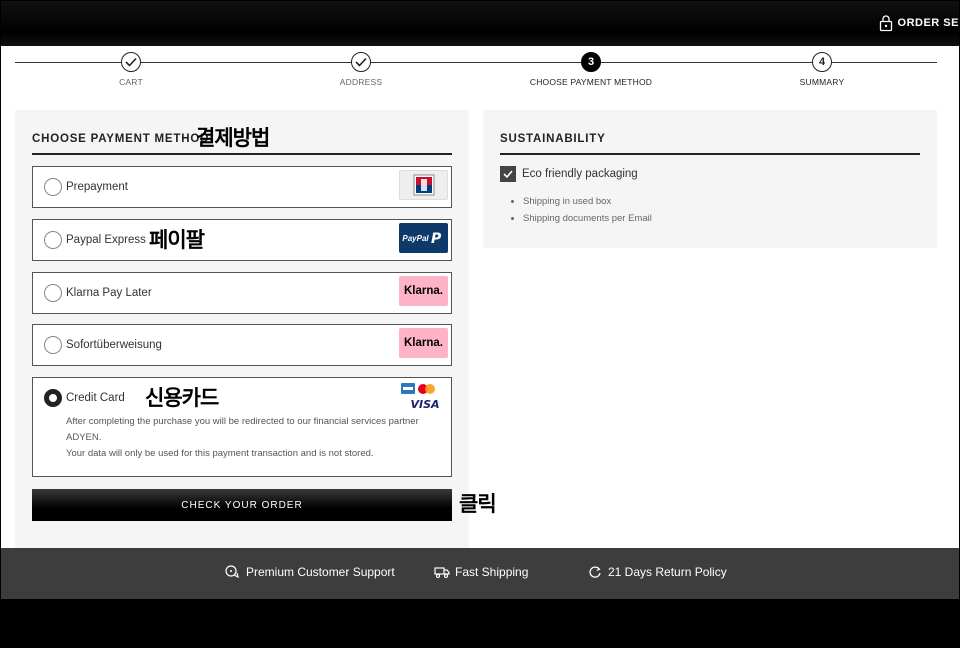 This screenshot has width=960, height=648. I want to click on return-icon, so click(595, 572).